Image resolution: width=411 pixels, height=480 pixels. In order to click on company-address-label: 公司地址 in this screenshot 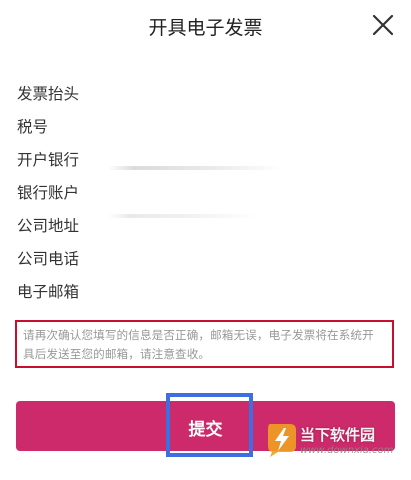, I will do `click(48, 226)`.